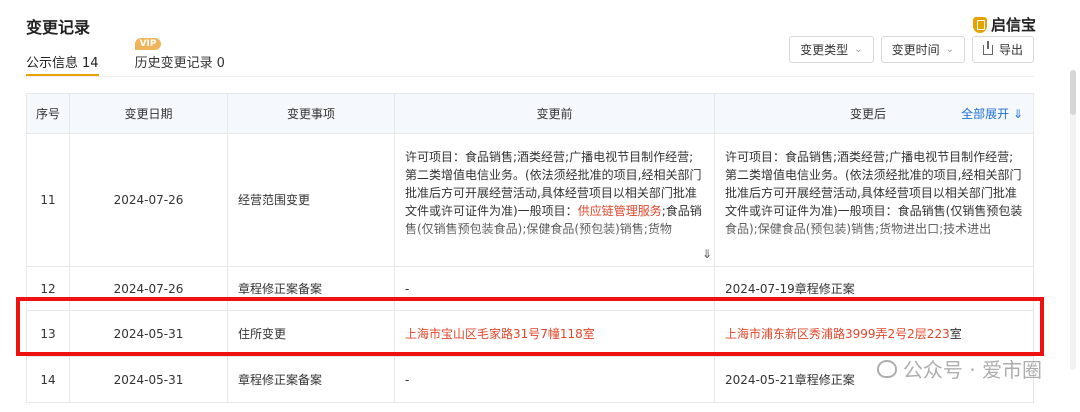 Image resolution: width=1080 pixels, height=412 pixels. Describe the element at coordinates (220, 63) in the screenshot. I see `tab-count: 0` at that location.